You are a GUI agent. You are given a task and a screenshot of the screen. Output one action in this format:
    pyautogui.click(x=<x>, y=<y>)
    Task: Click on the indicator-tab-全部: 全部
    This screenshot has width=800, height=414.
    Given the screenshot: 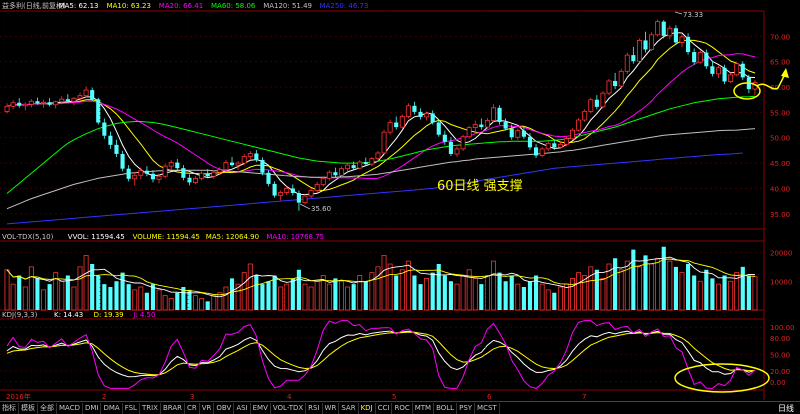 What is the action you would take?
    pyautogui.click(x=47, y=408)
    